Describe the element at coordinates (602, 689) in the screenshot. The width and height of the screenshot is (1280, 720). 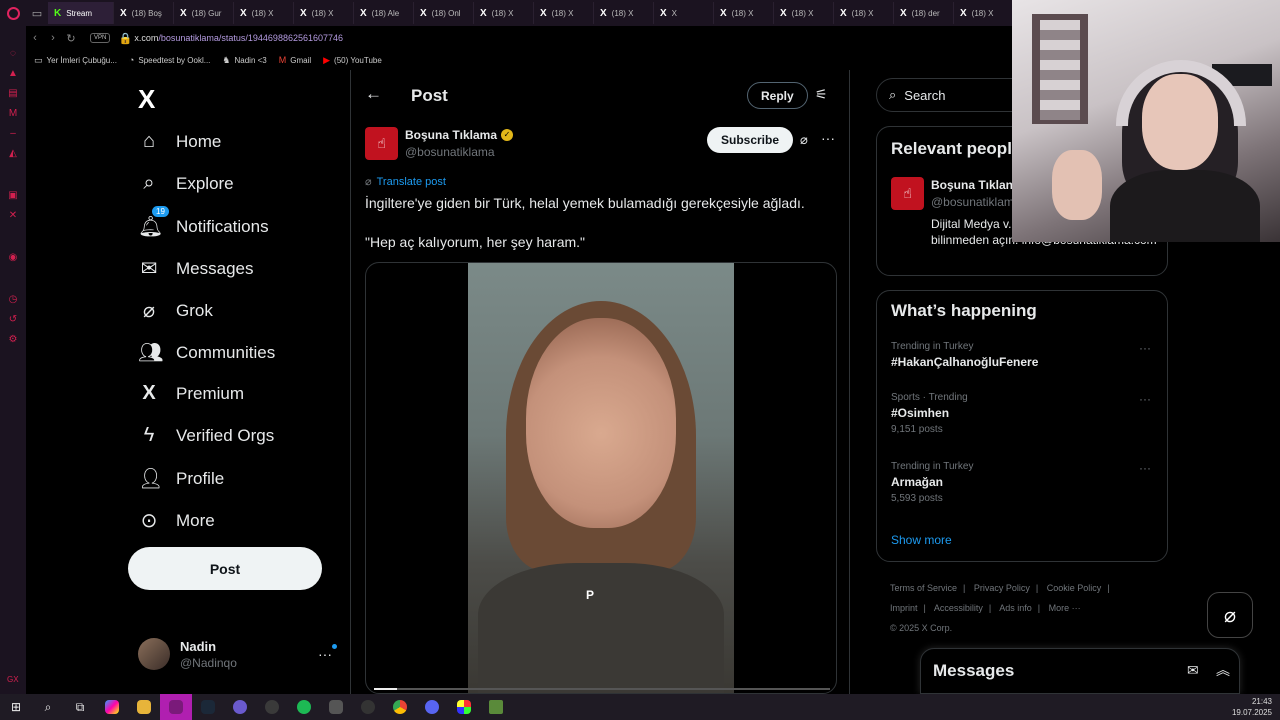
I see `video-progress-bar` at that location.